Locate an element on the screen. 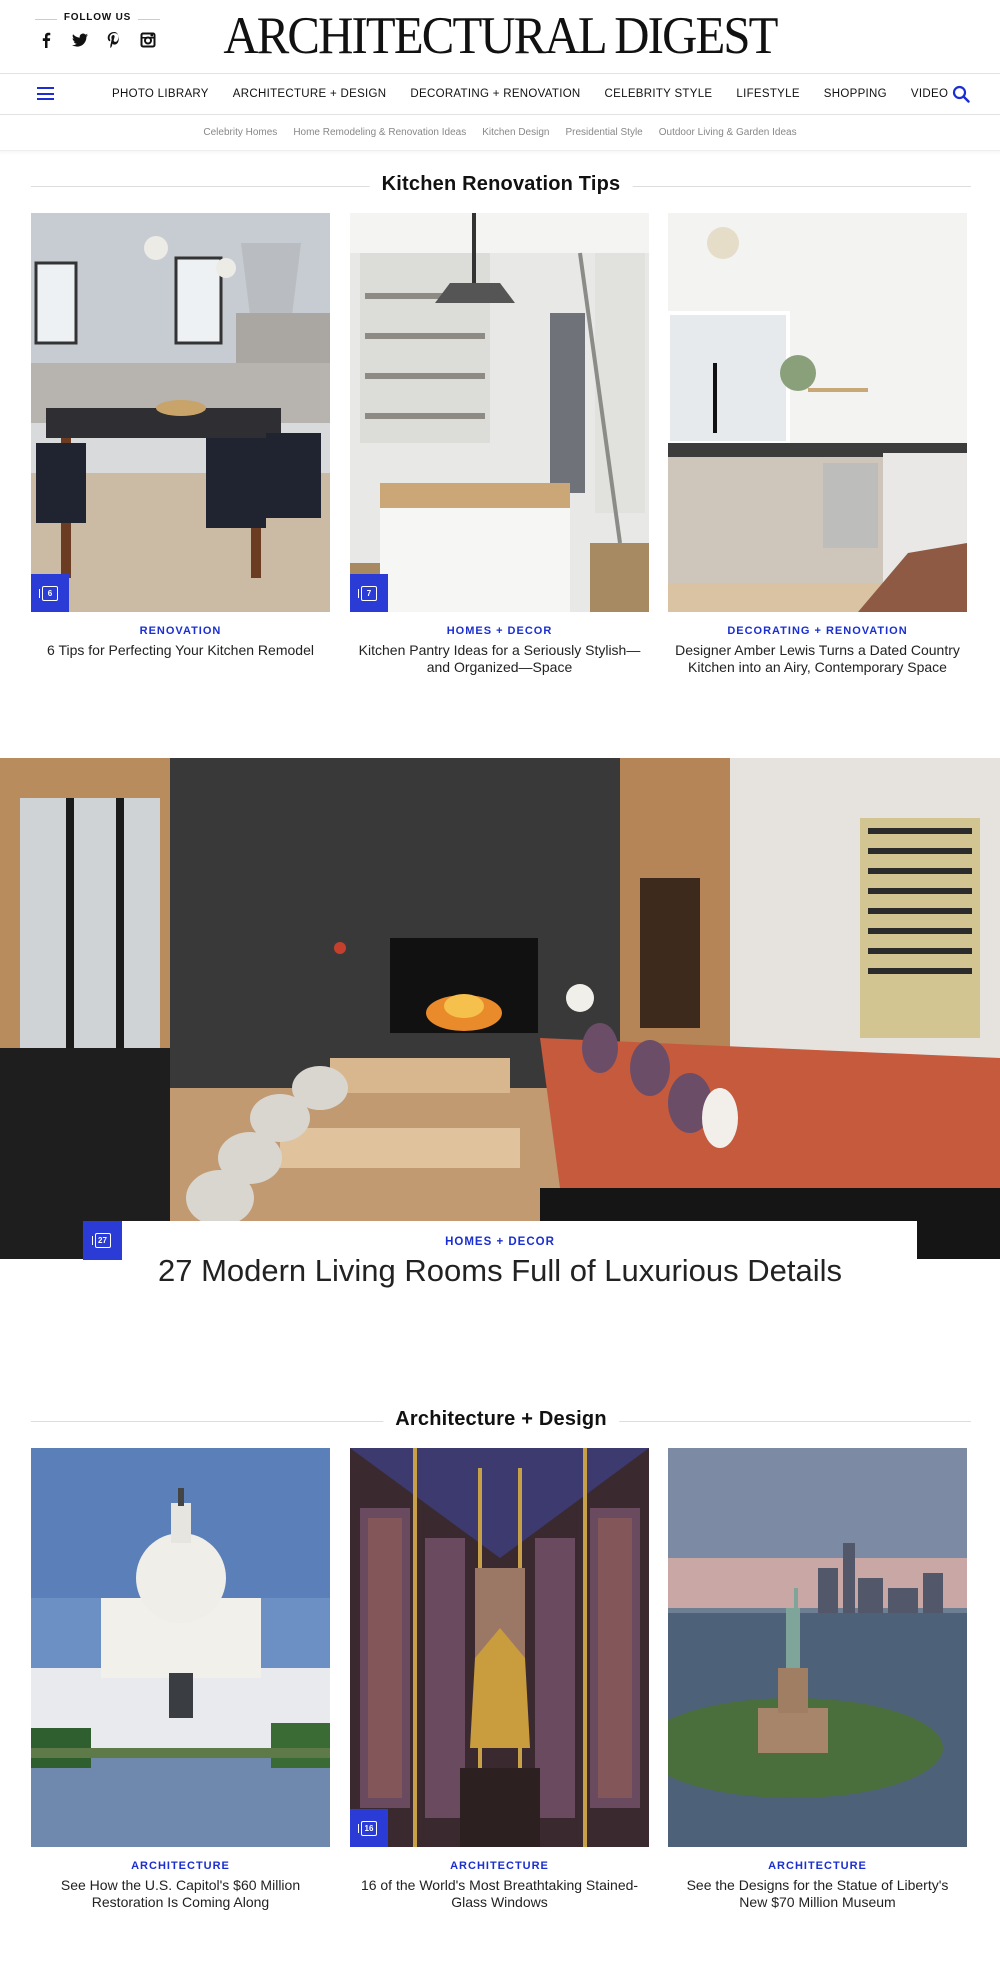 This screenshot has height=1987, width=1000. gallery-icon: 7 is located at coordinates (367, 593).